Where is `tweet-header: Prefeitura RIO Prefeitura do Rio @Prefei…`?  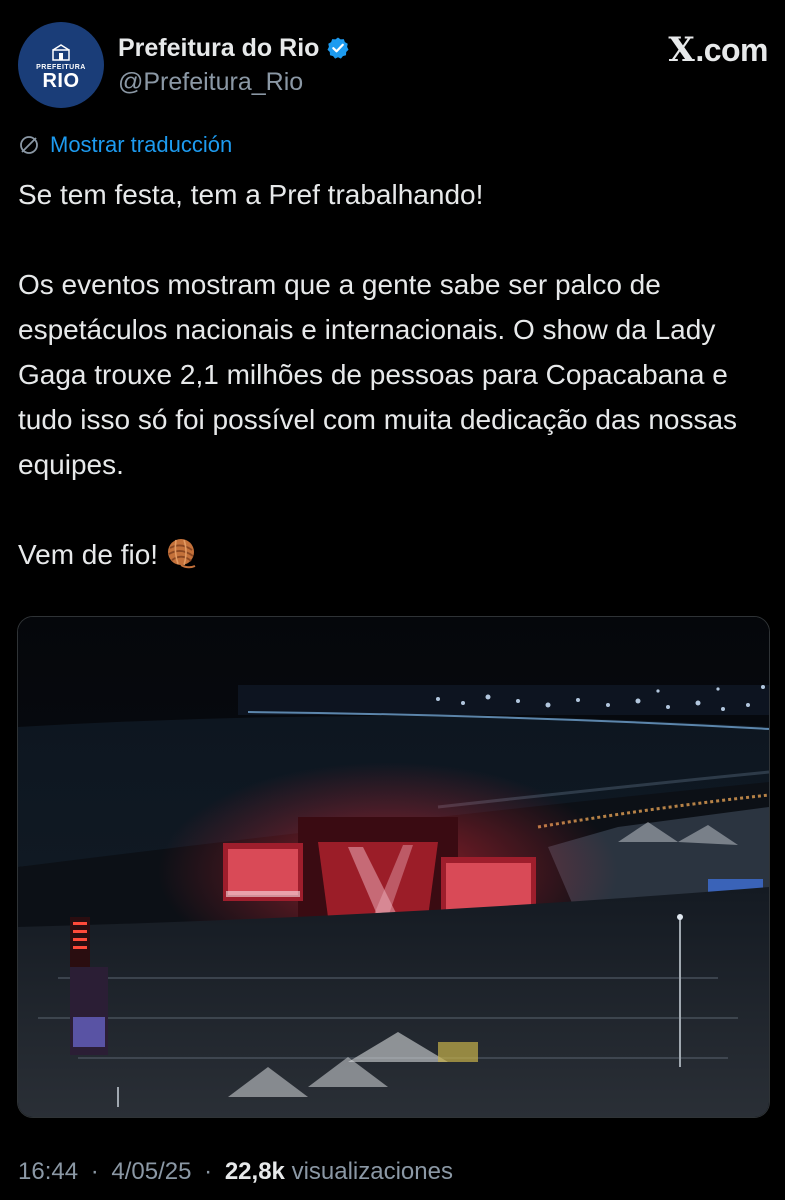 tweet-header: Prefeitura RIO Prefeitura do Rio @Prefei… is located at coordinates (393, 67).